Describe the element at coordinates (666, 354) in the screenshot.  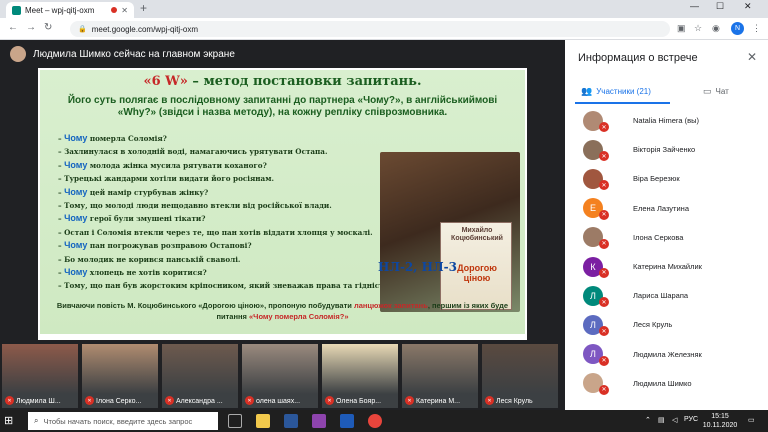
I see `participant-row: Л ✕ Людмила Железняк` at that location.